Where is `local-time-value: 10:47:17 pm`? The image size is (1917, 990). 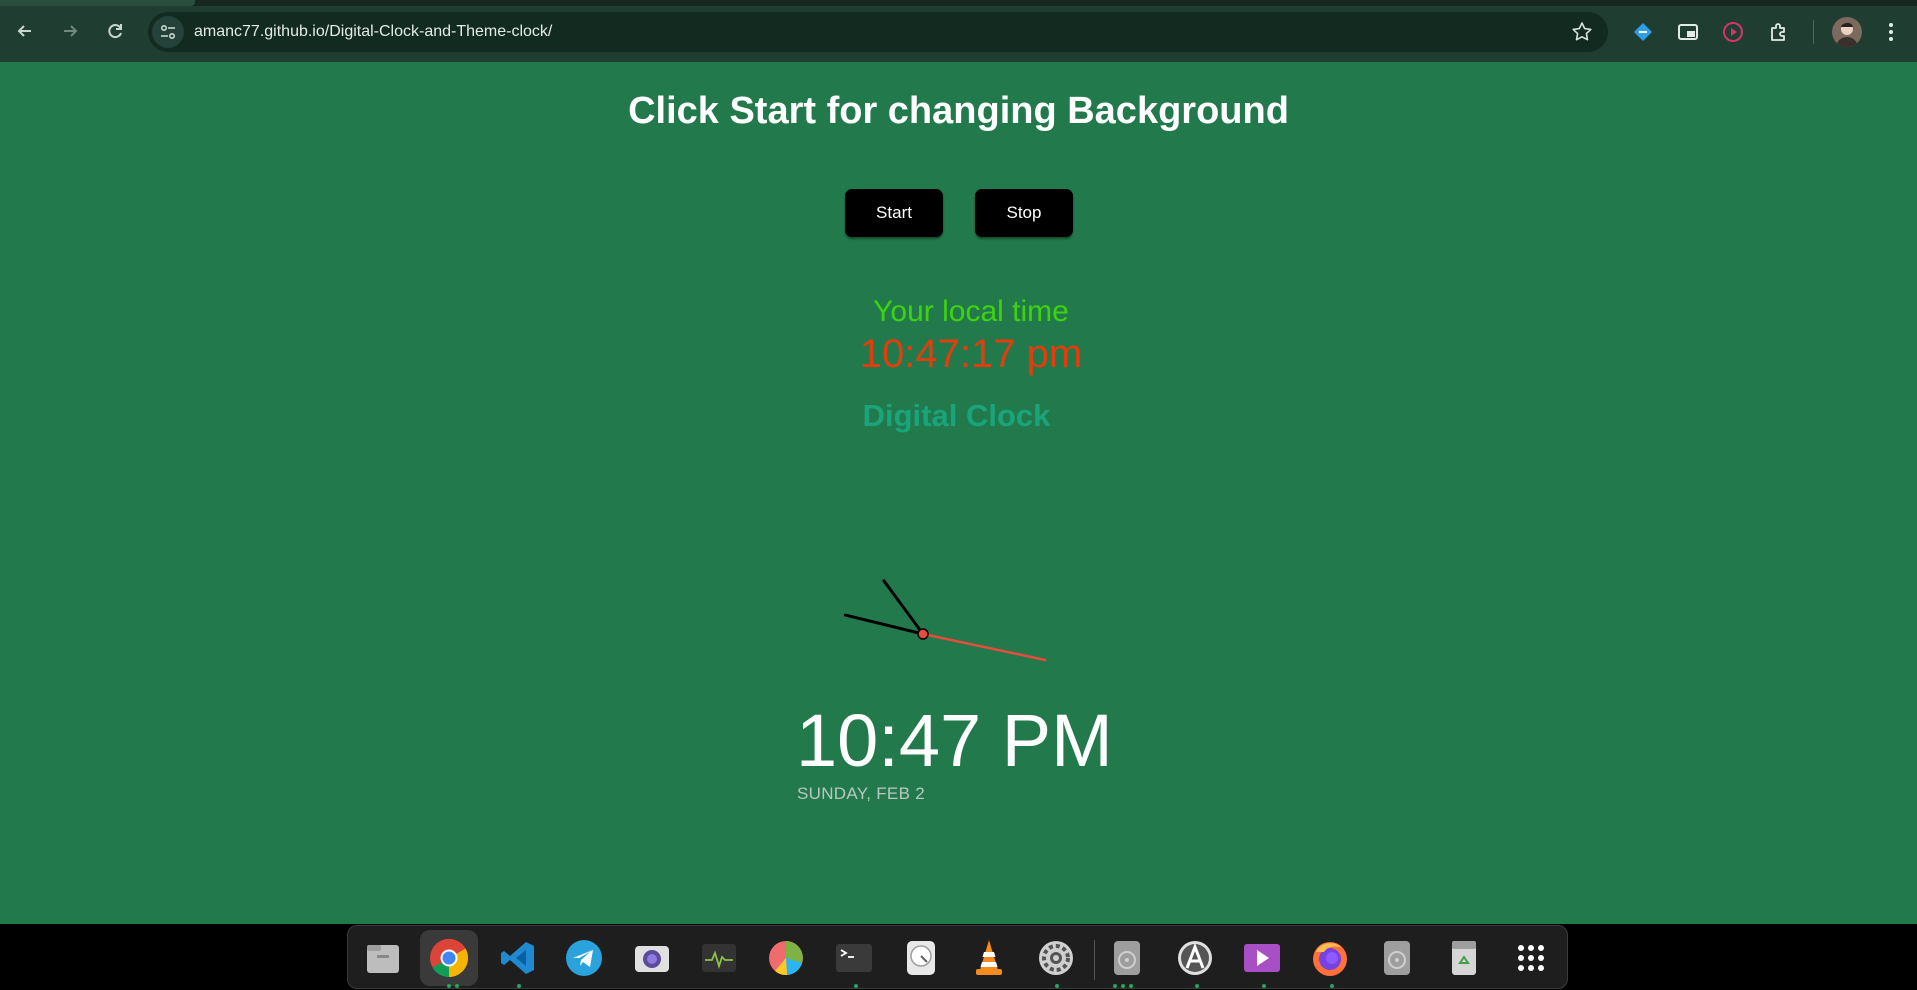
local-time-value: 10:47:17 pm is located at coordinates (971, 354).